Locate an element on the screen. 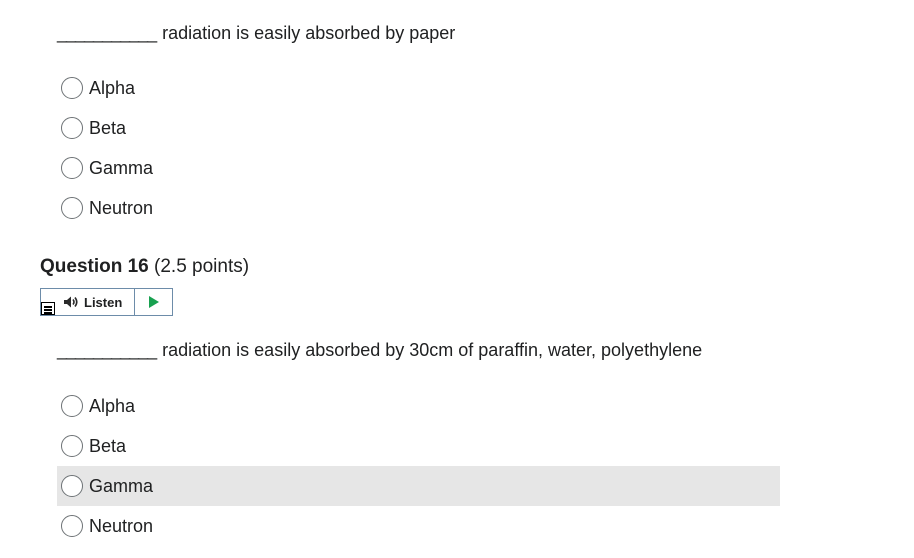 This screenshot has height=558, width=914. q16-option-alpha: Alpha is located at coordinates (418, 406).